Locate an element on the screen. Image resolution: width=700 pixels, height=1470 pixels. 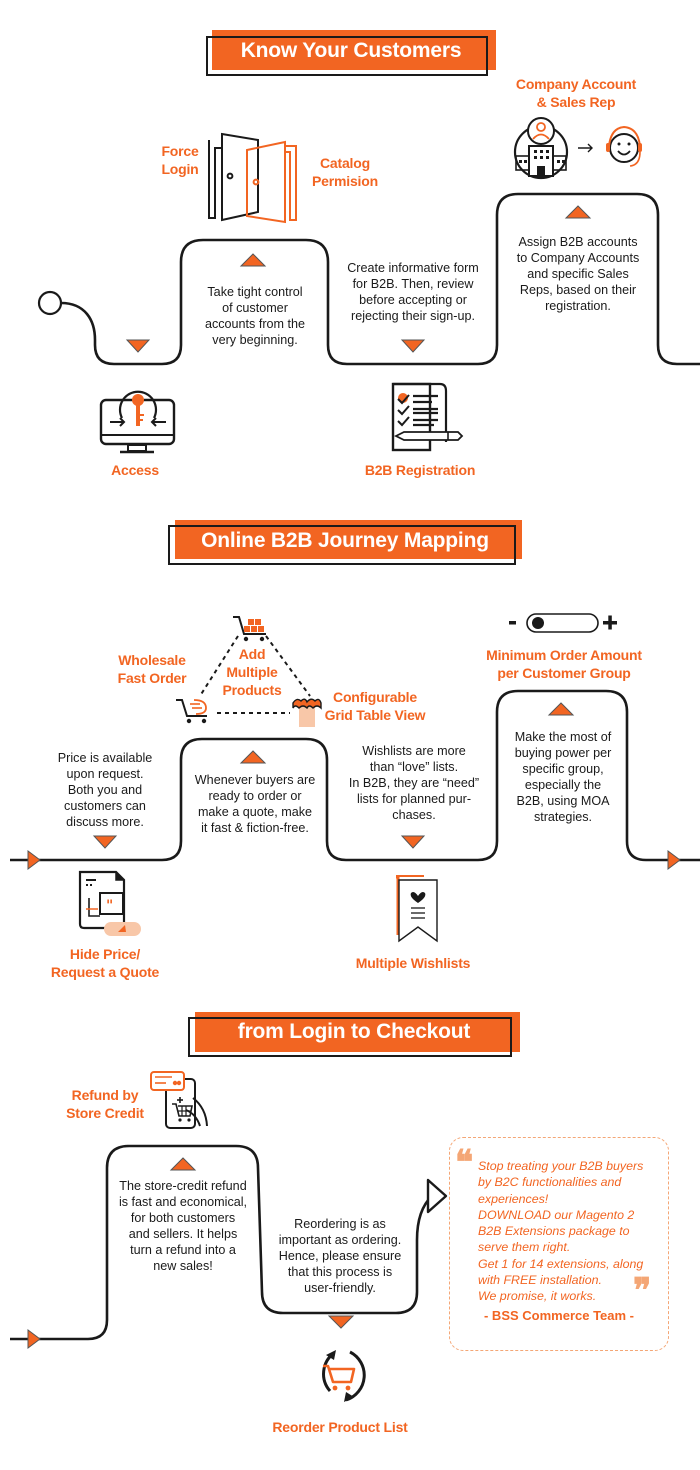
section-title-banner: Online B2B Journey Mapping is located at coordinates (345, 543).